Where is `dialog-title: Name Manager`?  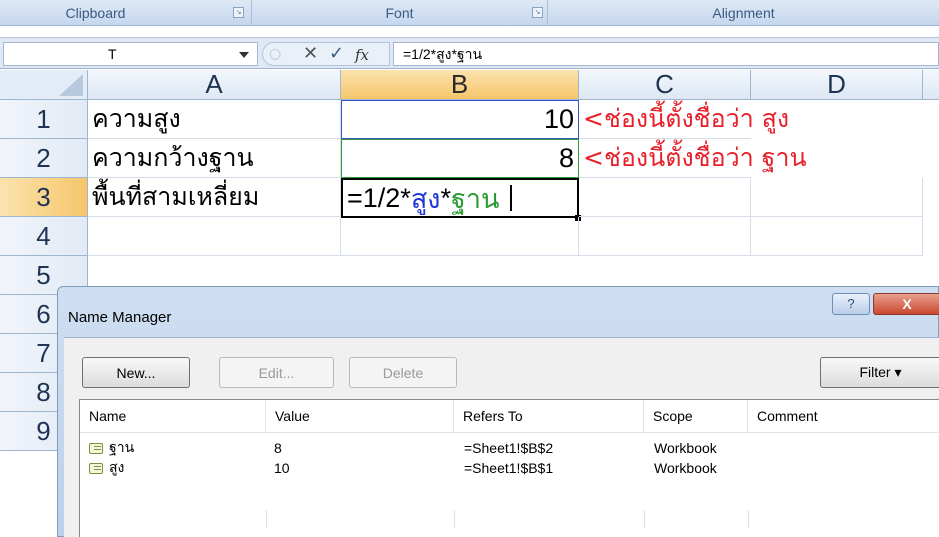 dialog-title: Name Manager is located at coordinates (120, 317).